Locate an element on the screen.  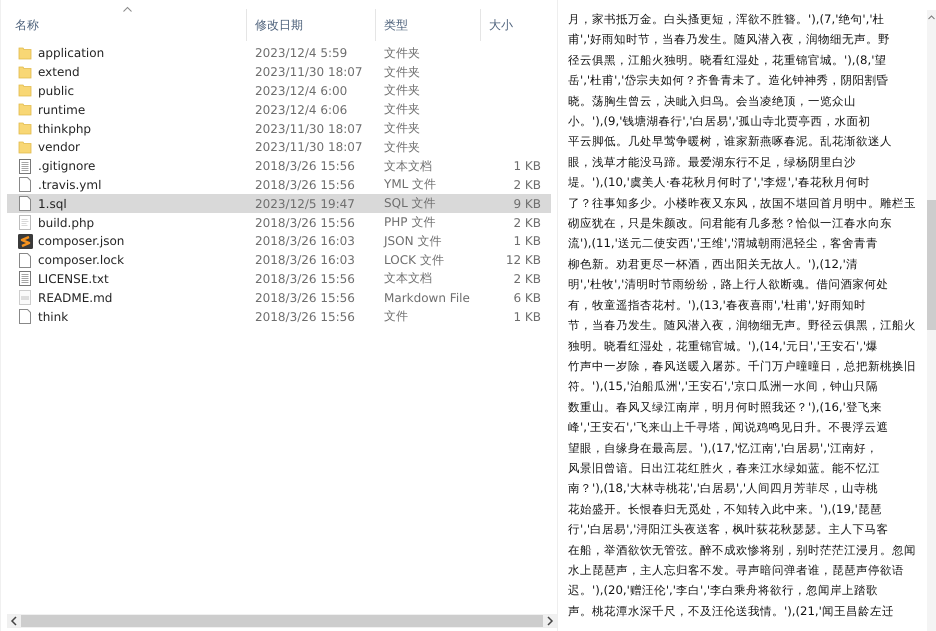
preview-text-line: 径云俱黑，江船火独明。晓看红湿处，花重锦官城。'),(8,'望 is located at coordinates (728, 60).